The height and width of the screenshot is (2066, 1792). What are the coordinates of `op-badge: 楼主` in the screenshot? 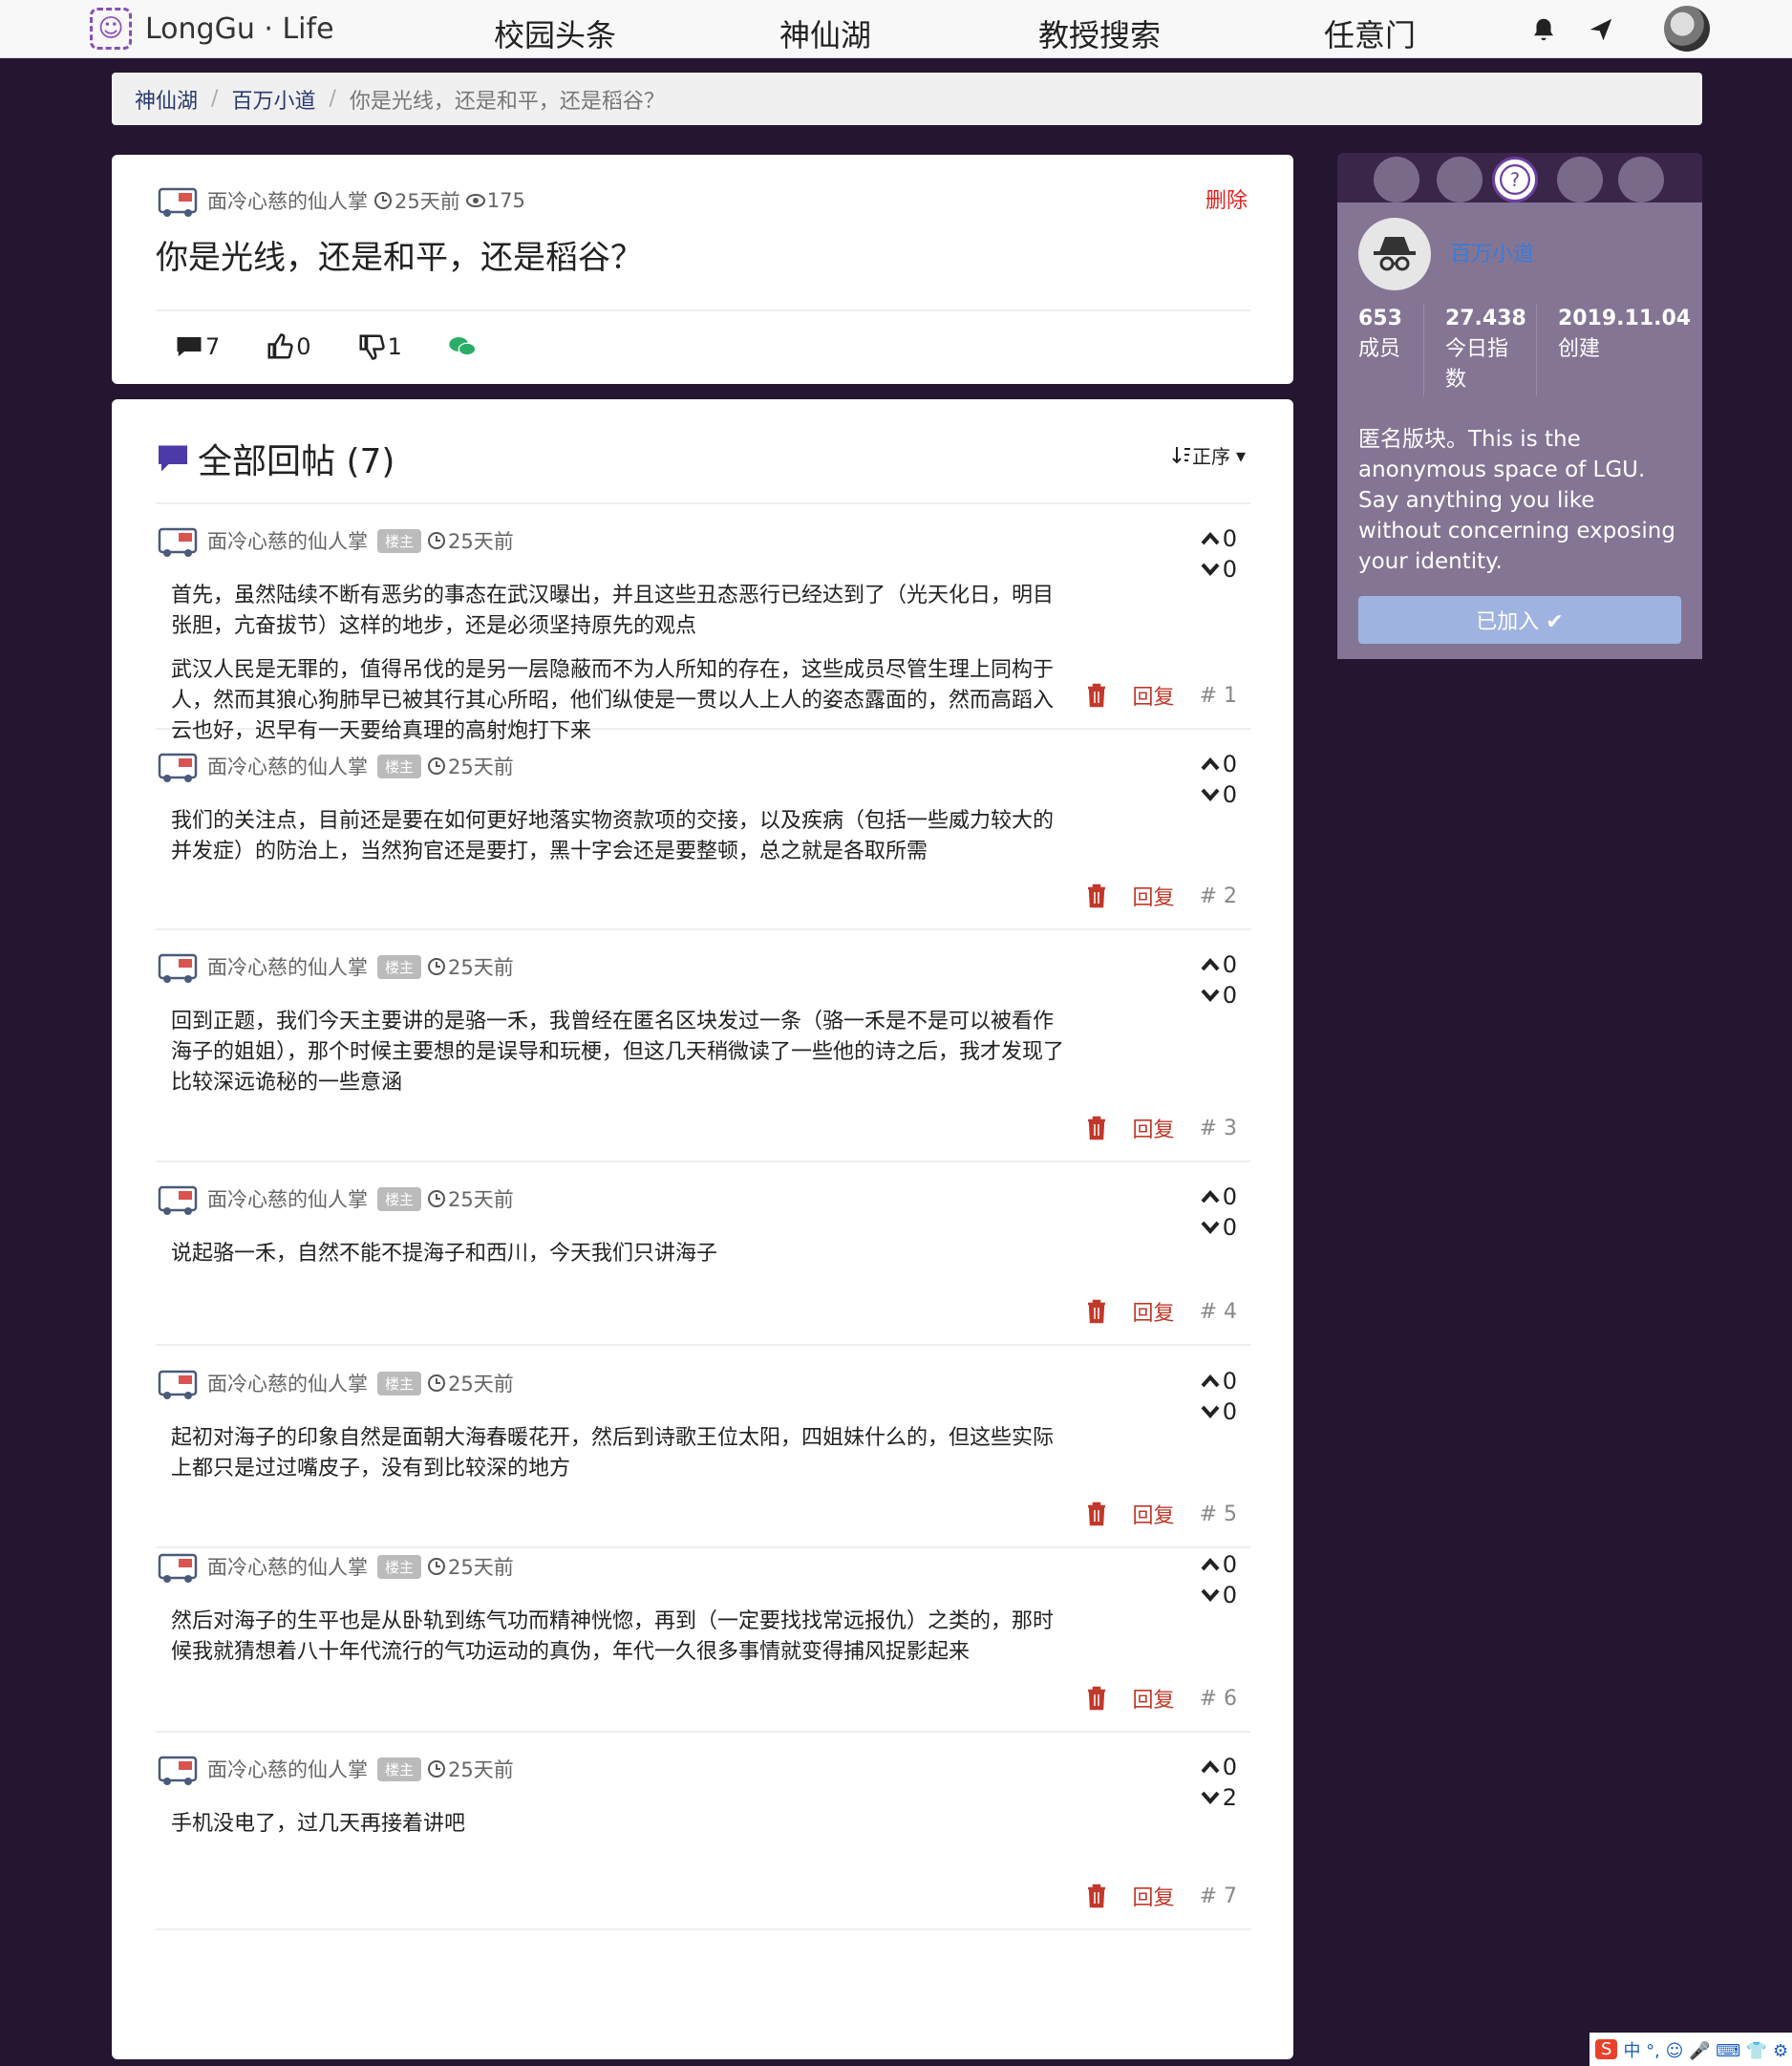 It's located at (399, 1769).